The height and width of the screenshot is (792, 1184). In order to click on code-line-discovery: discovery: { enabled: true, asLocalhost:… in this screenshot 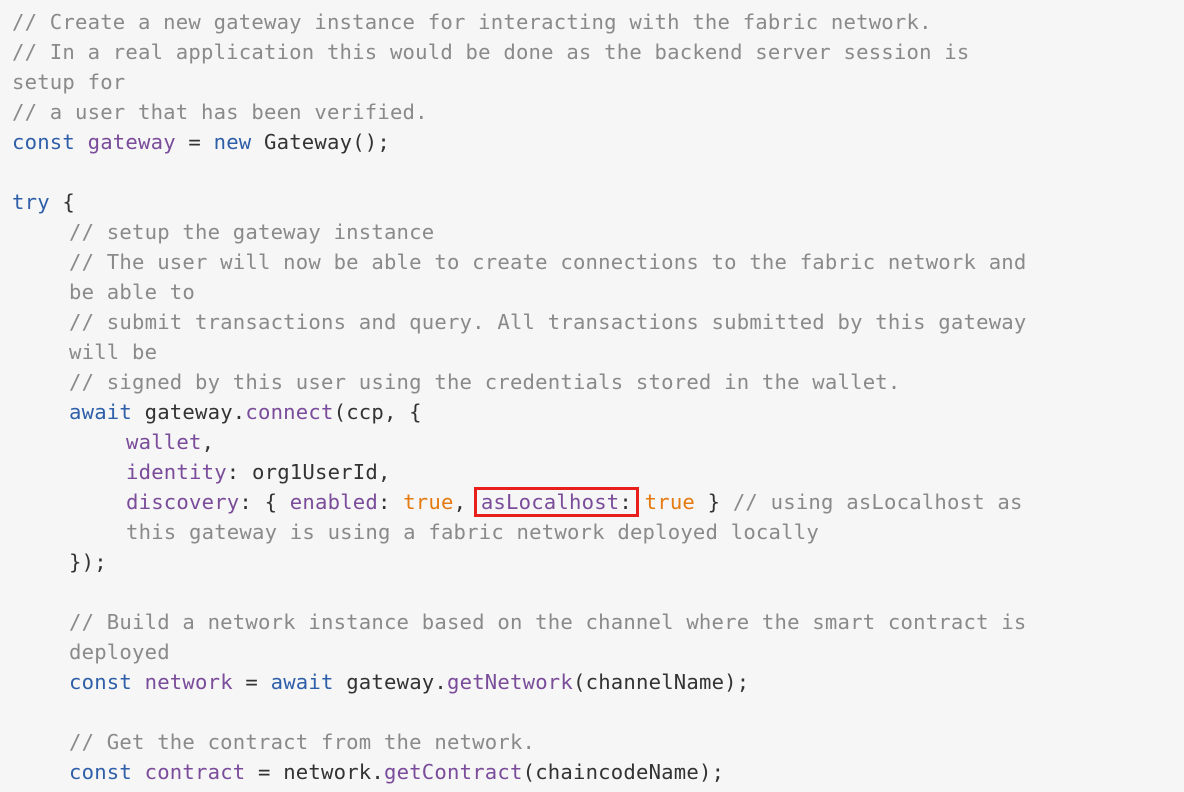, I will do `click(592, 502)`.